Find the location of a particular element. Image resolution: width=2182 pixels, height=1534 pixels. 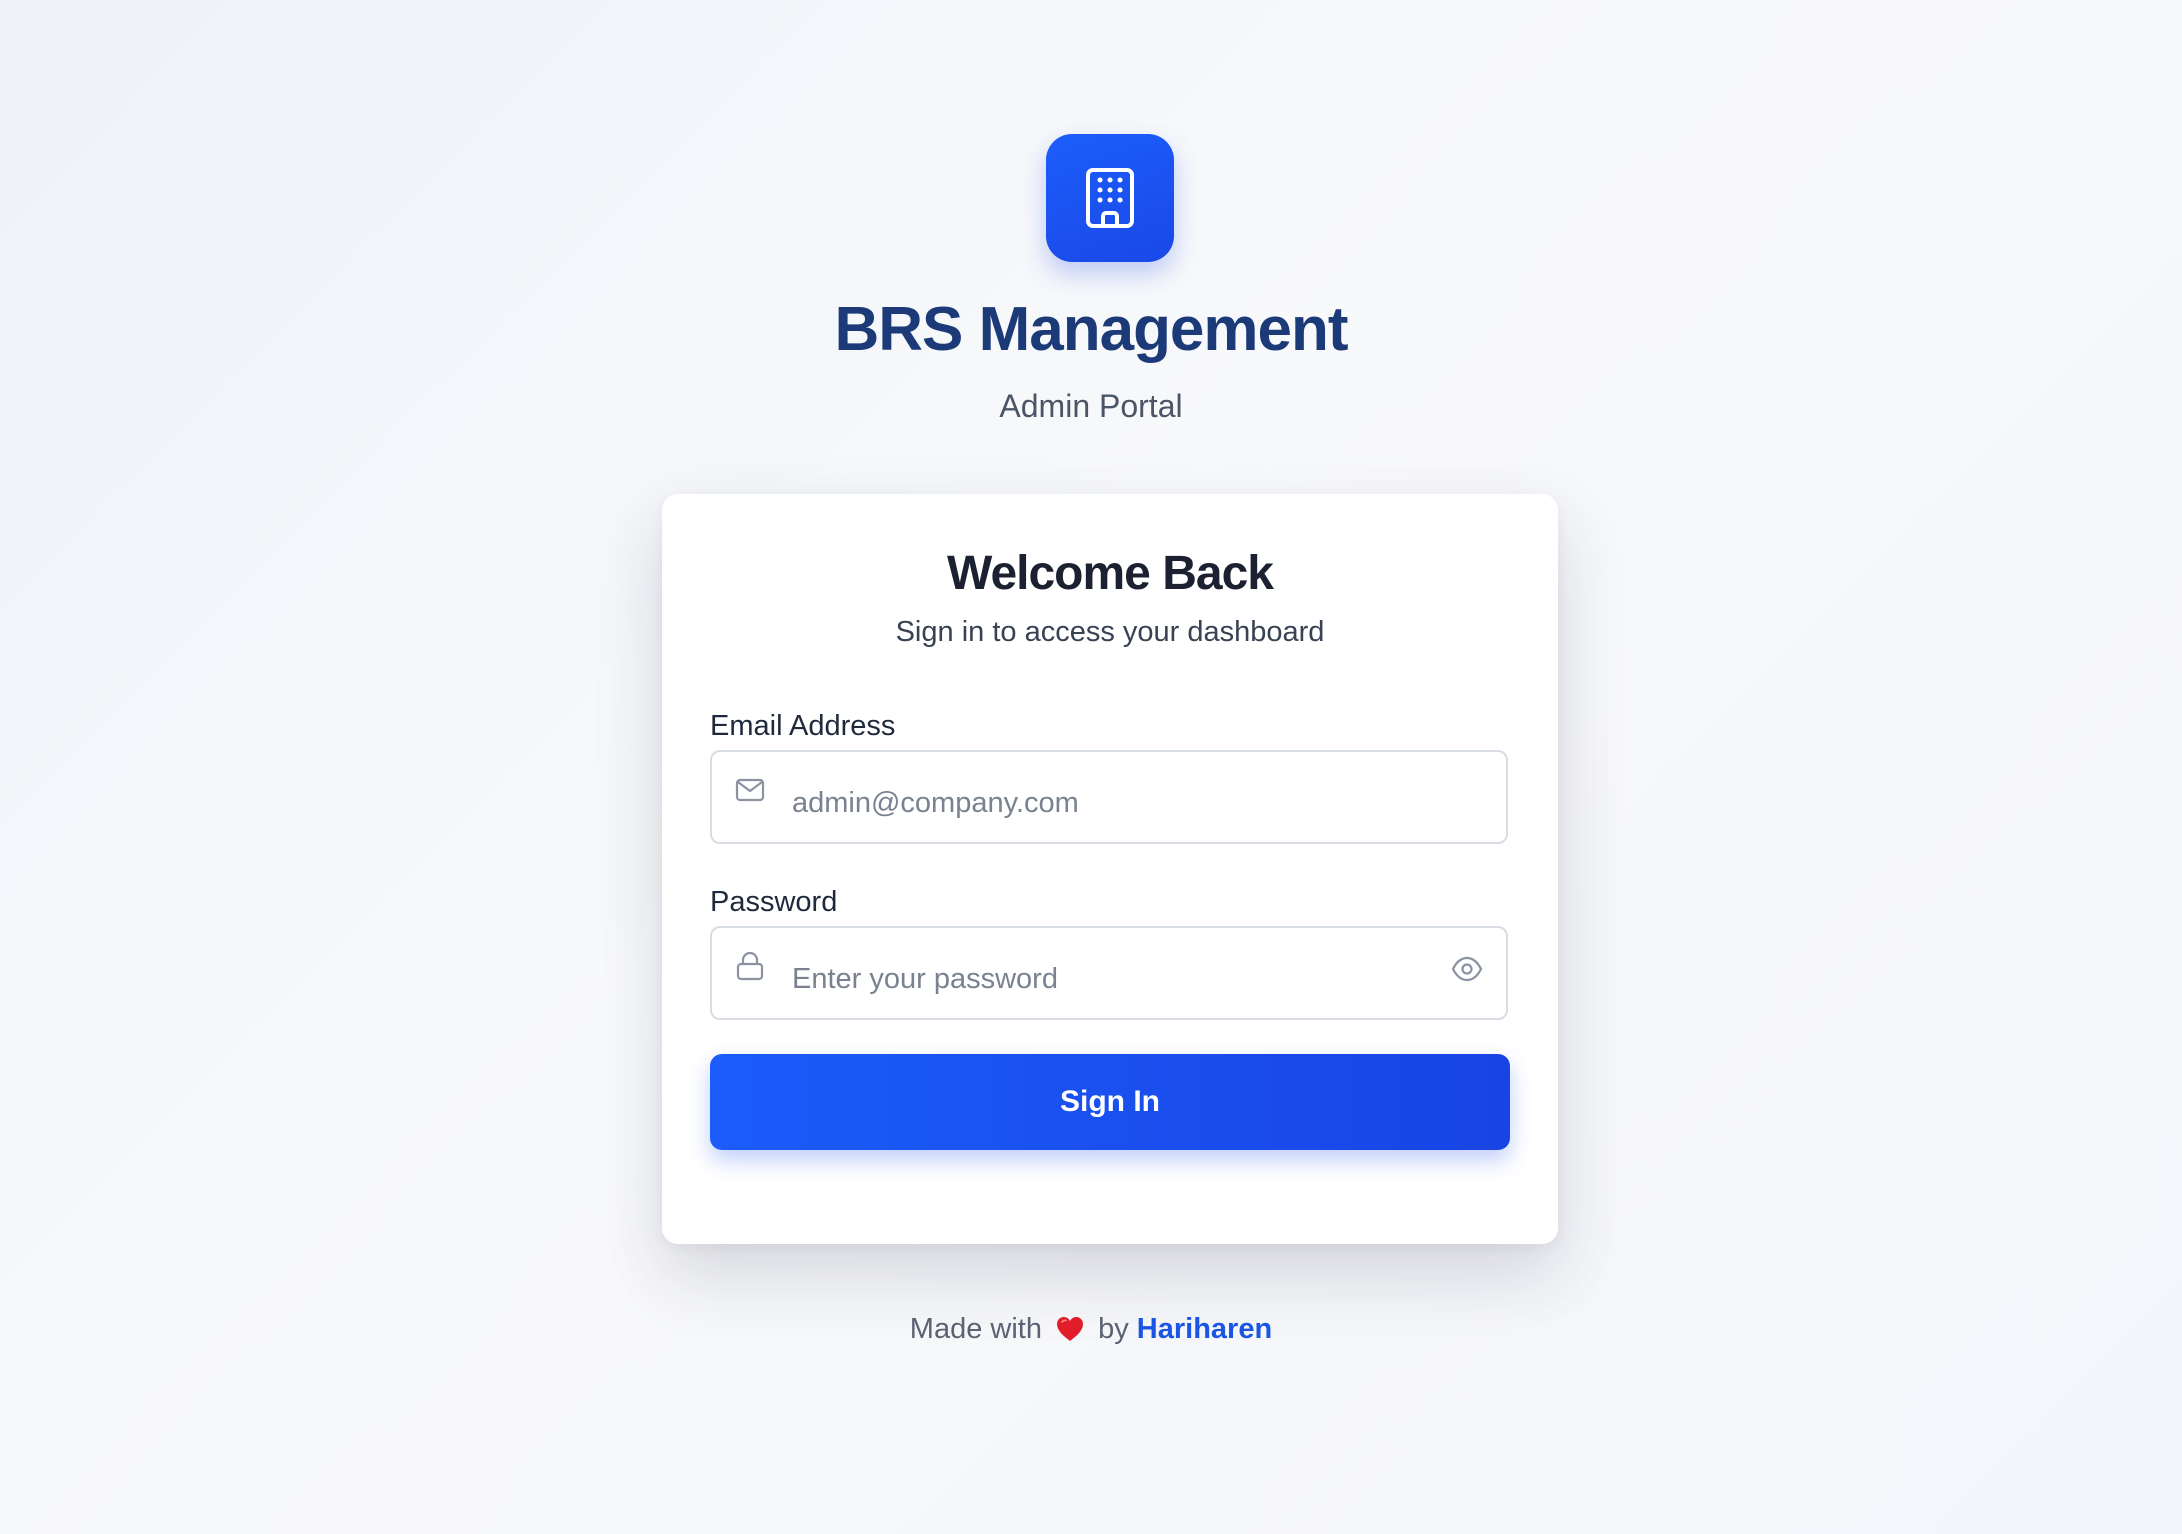

heart-icon is located at coordinates (1070, 1329).